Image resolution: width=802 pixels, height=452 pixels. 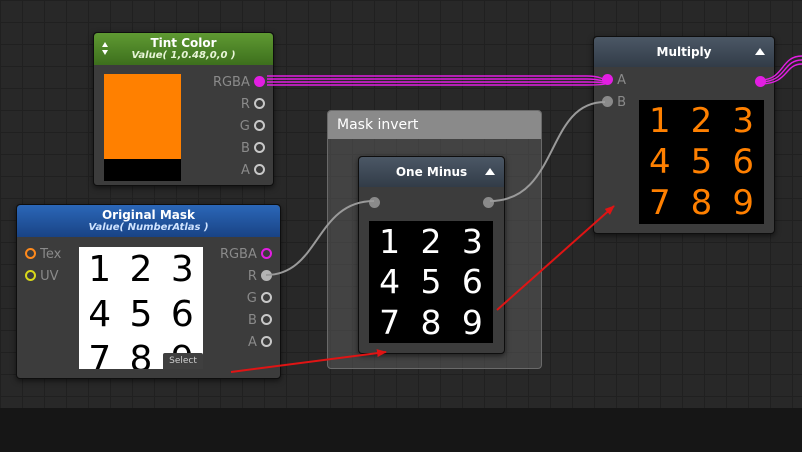 I want to click on multiply-header: Multiply, so click(x=684, y=52).